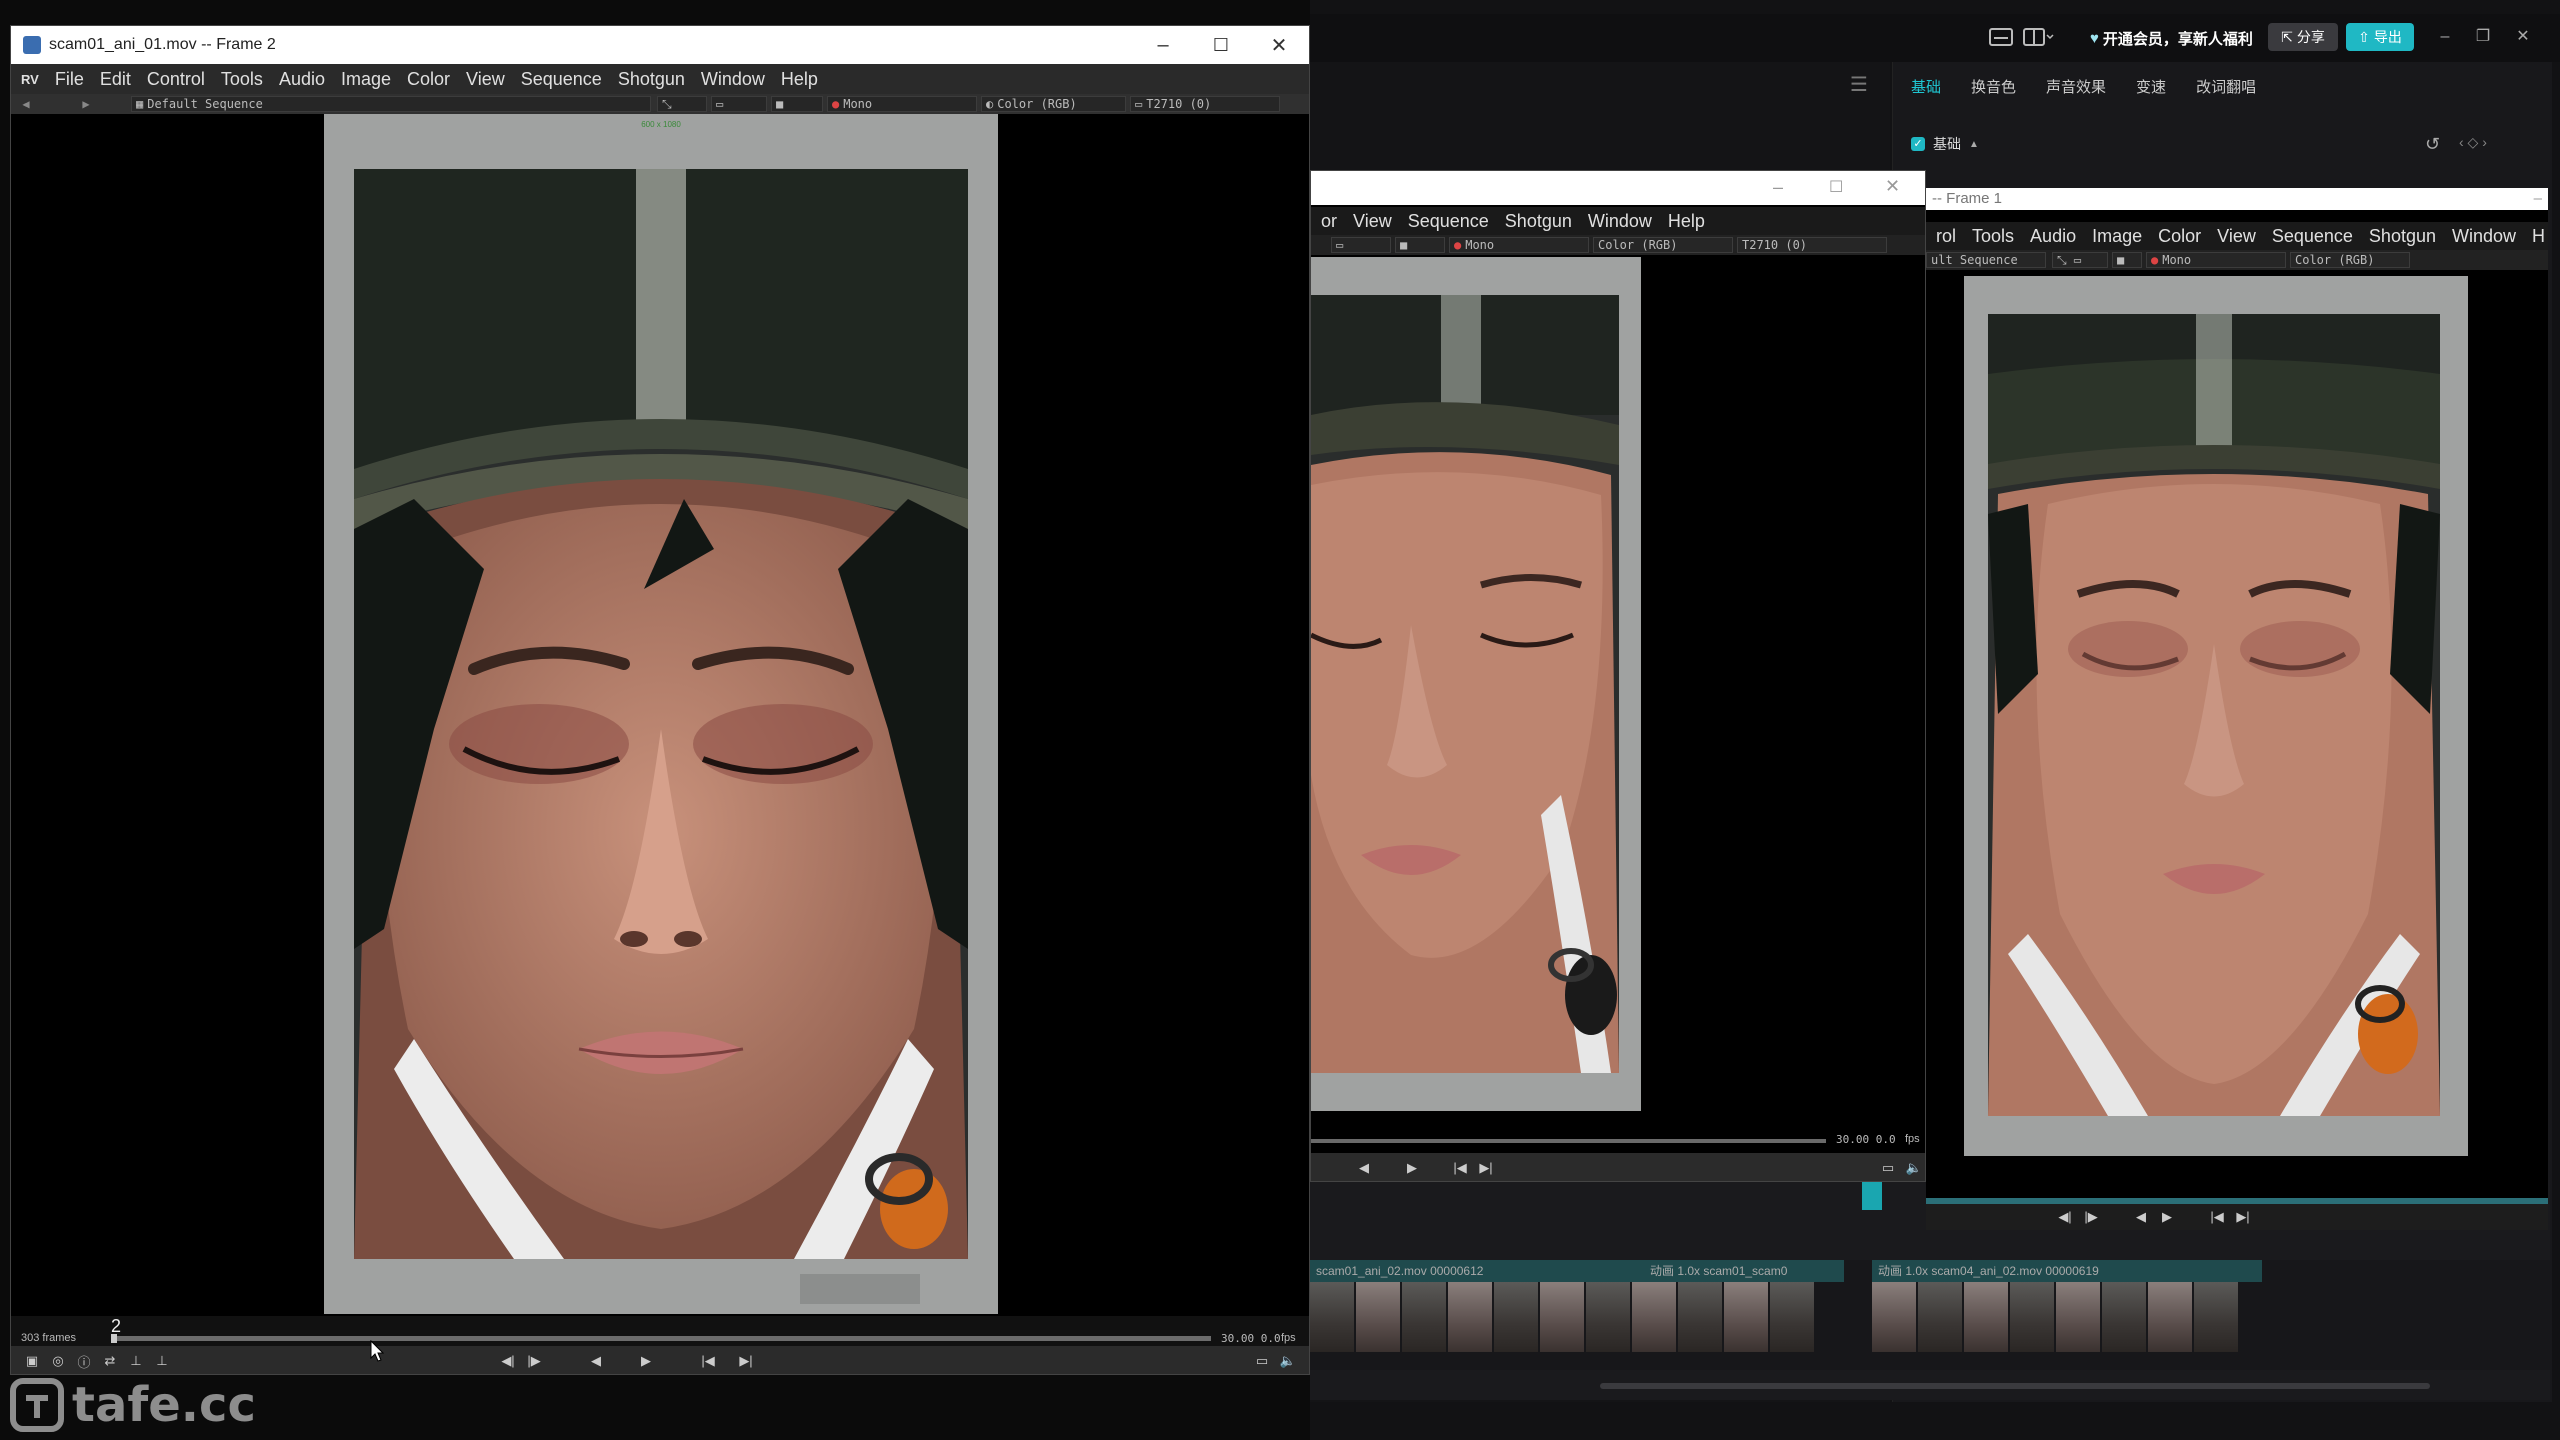 Image resolution: width=2560 pixels, height=1440 pixels. I want to click on forward-icon: ▶, so click(86, 104).